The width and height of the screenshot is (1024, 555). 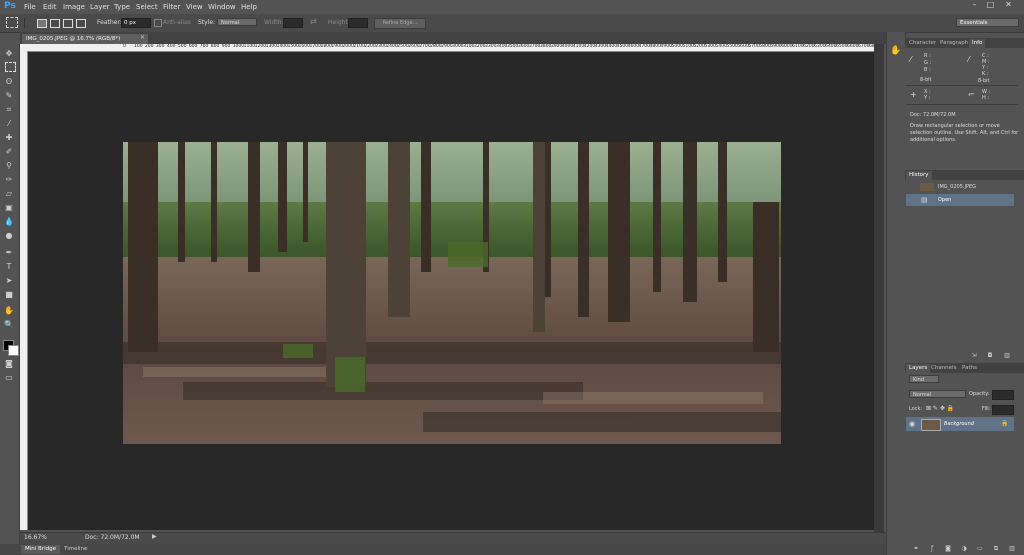 What do you see at coordinates (237, 22) in the screenshot?
I see `style-select: Normal` at bounding box center [237, 22].